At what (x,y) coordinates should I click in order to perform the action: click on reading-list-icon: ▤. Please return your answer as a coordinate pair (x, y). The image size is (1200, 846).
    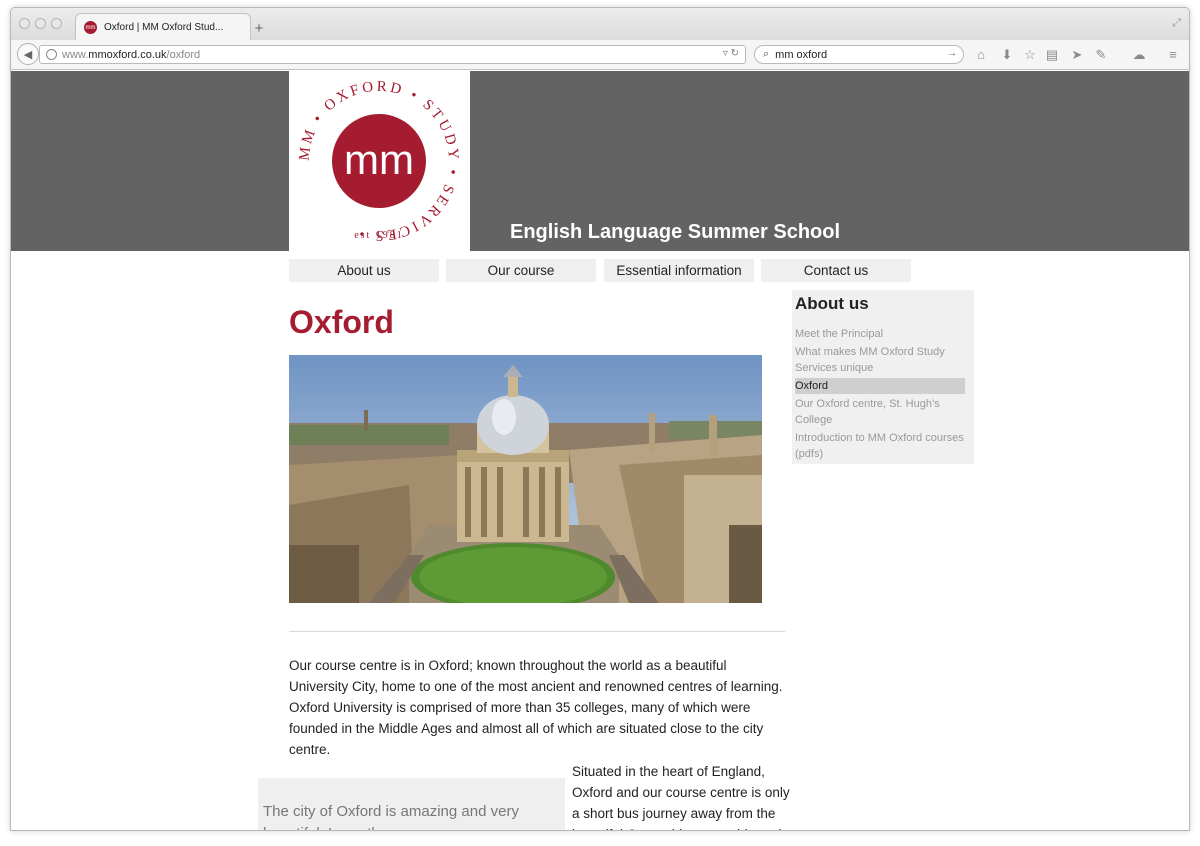
    Looking at the image, I should click on (1052, 55).